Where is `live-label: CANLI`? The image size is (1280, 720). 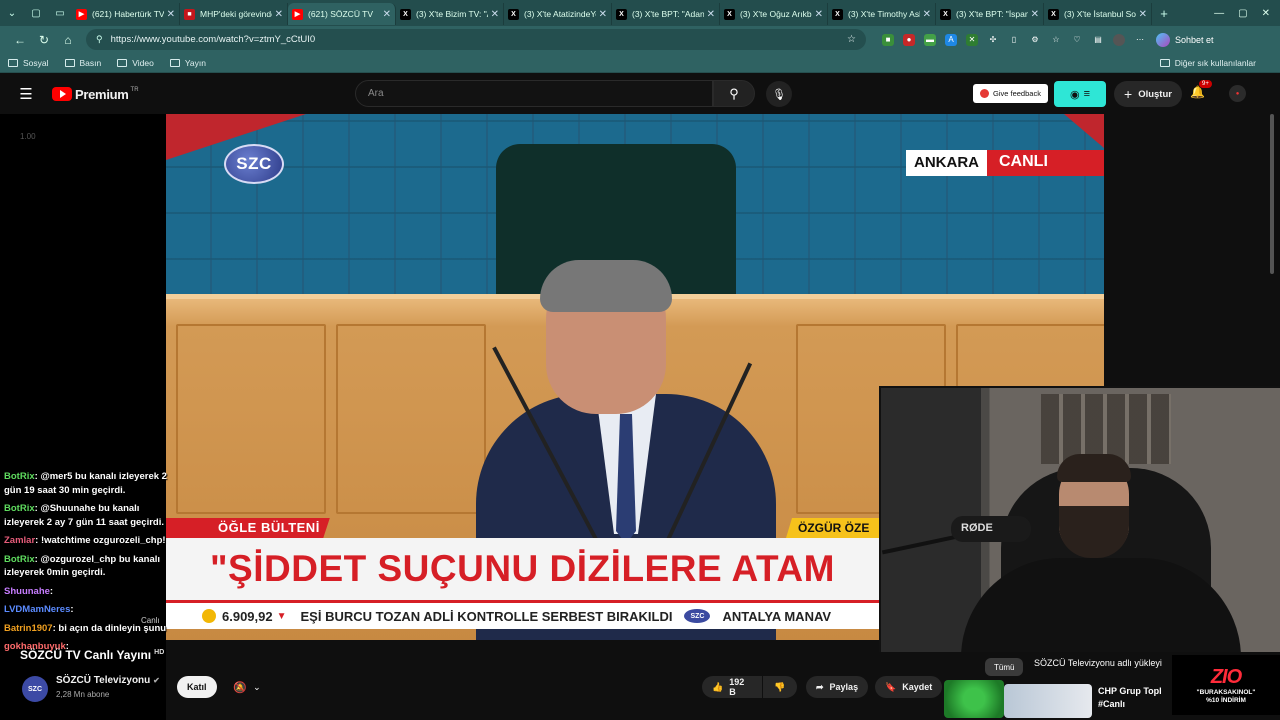 live-label: CANLI is located at coordinates (1045, 163).